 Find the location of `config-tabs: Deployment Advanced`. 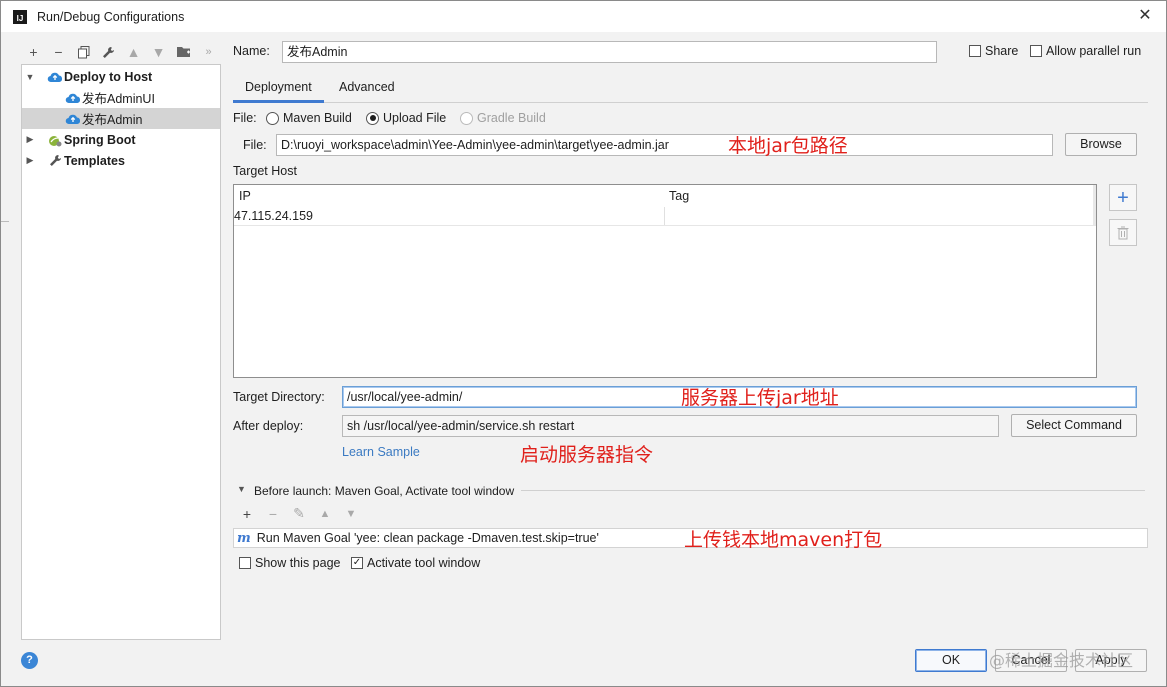

config-tabs: Deployment Advanced is located at coordinates (690, 88).